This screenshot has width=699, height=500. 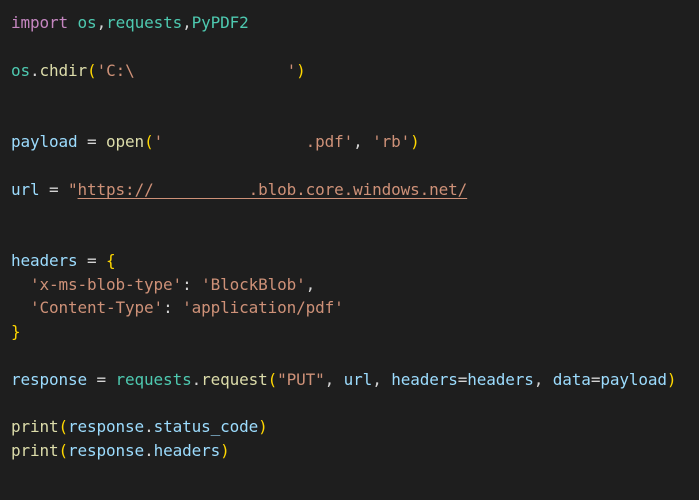 I want to click on code-line-url: url = "https:// .blob.core.windows.net/, so click(x=239, y=190).